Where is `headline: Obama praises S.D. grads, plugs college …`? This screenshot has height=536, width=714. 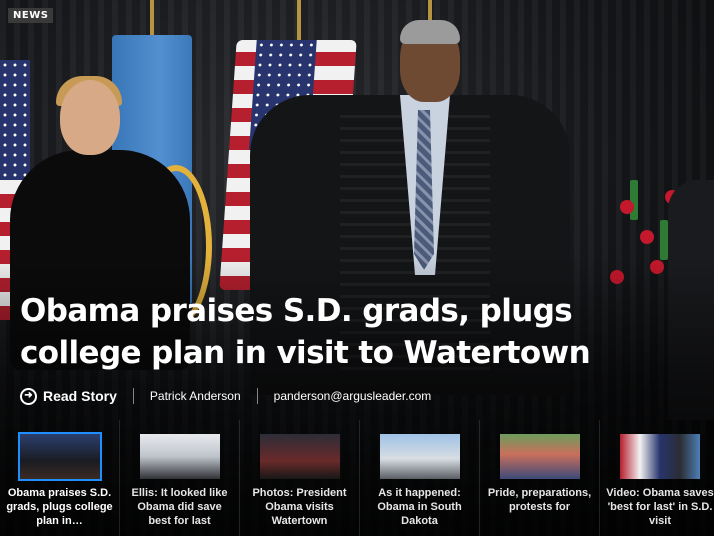 headline: Obama praises S.D. grads, plugs college … is located at coordinates (360, 332).